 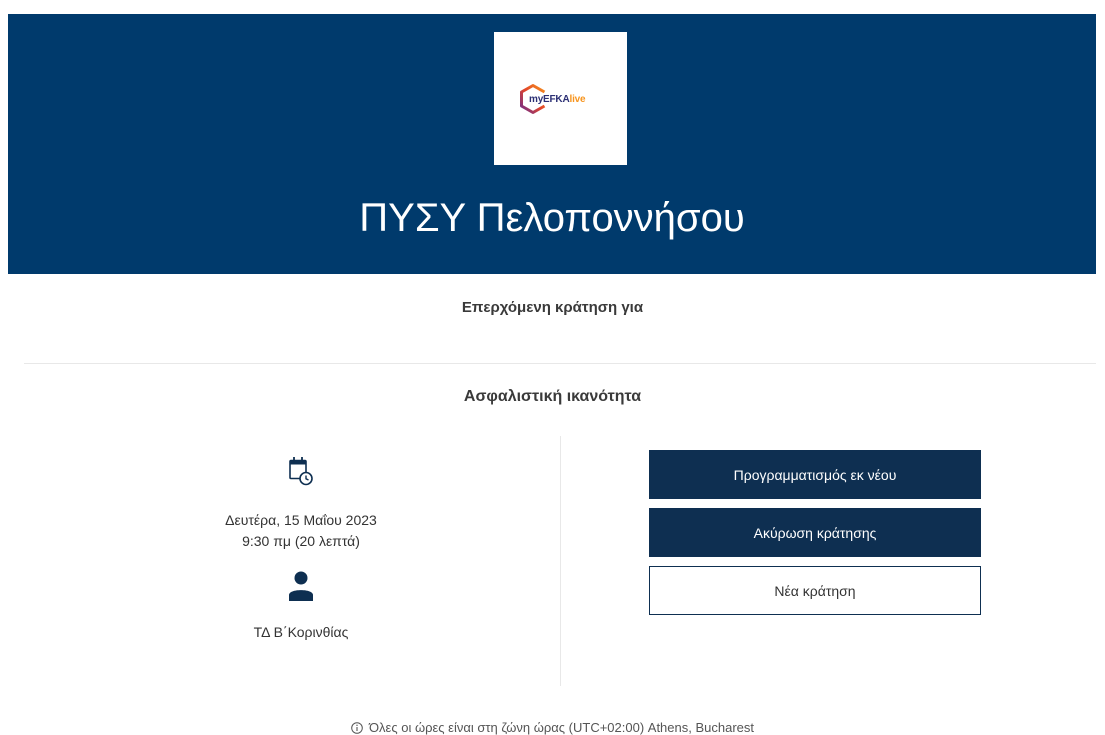 I want to click on person-icon, so click(x=301, y=586).